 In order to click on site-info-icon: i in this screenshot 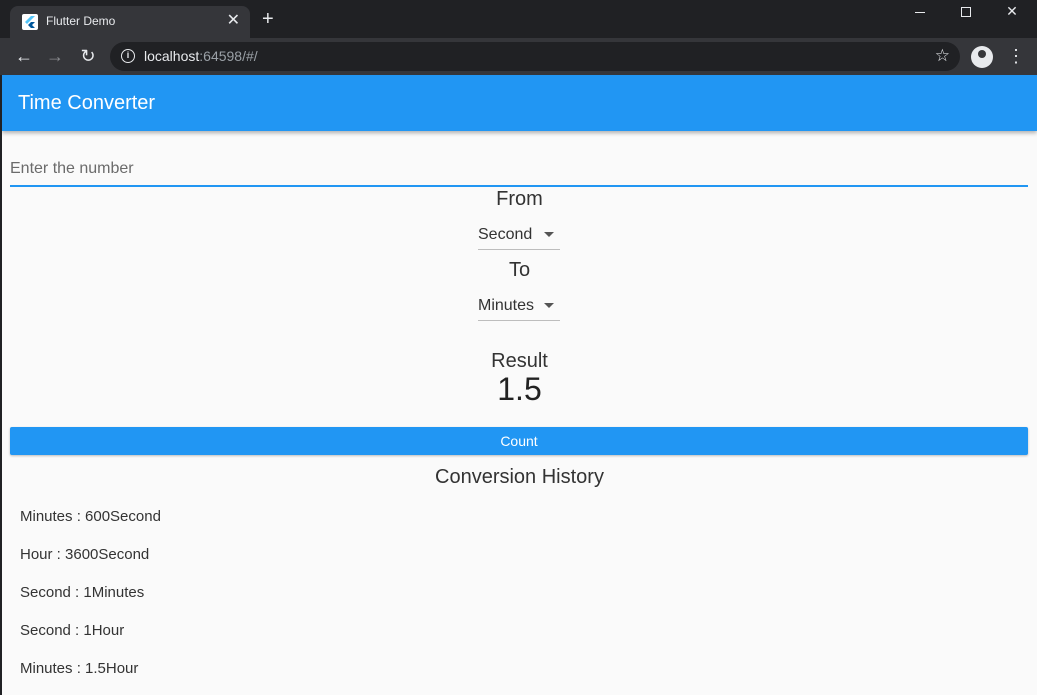, I will do `click(128, 56)`.